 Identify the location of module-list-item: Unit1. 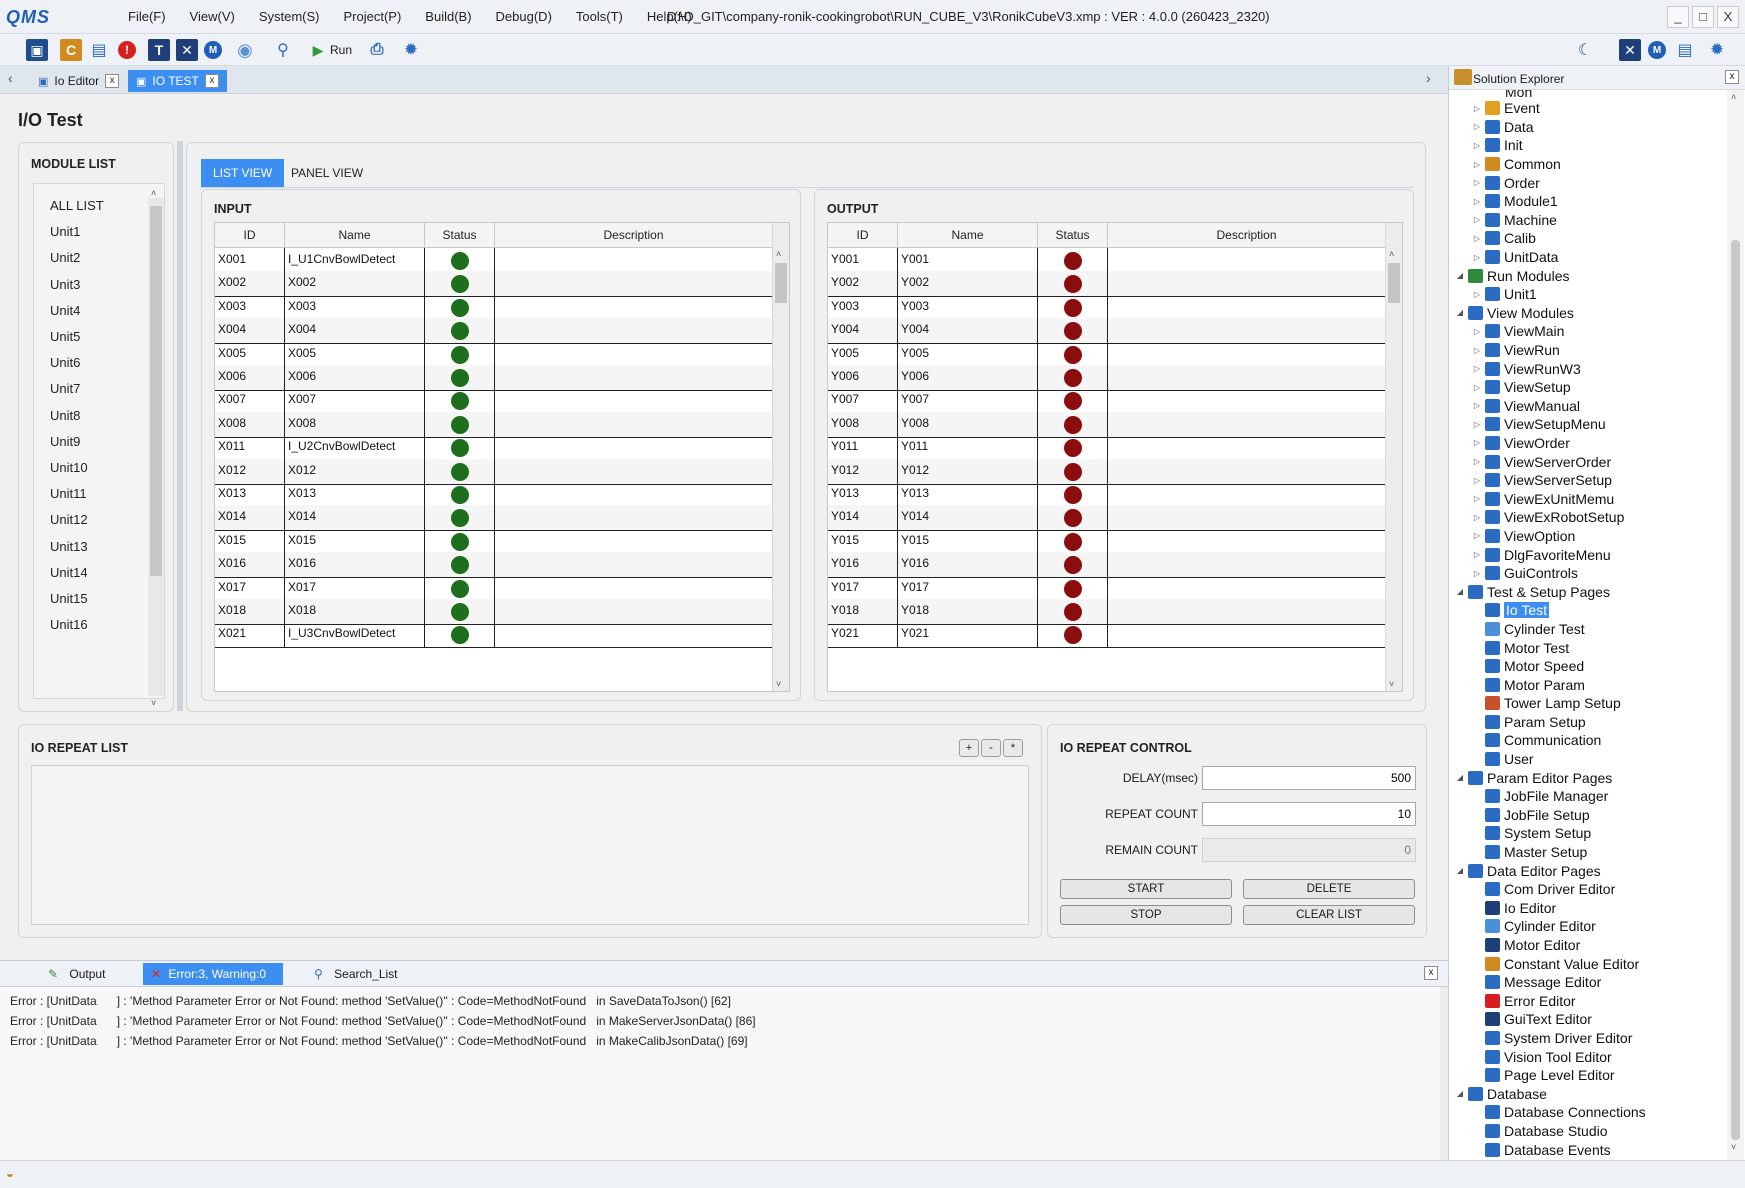
(65, 231).